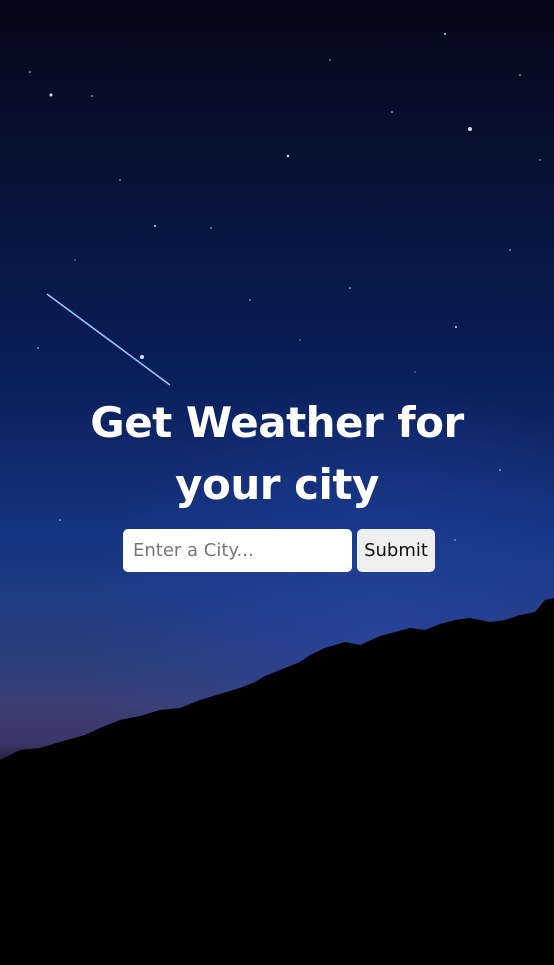  I want to click on title-line-2: your city, so click(277, 484).